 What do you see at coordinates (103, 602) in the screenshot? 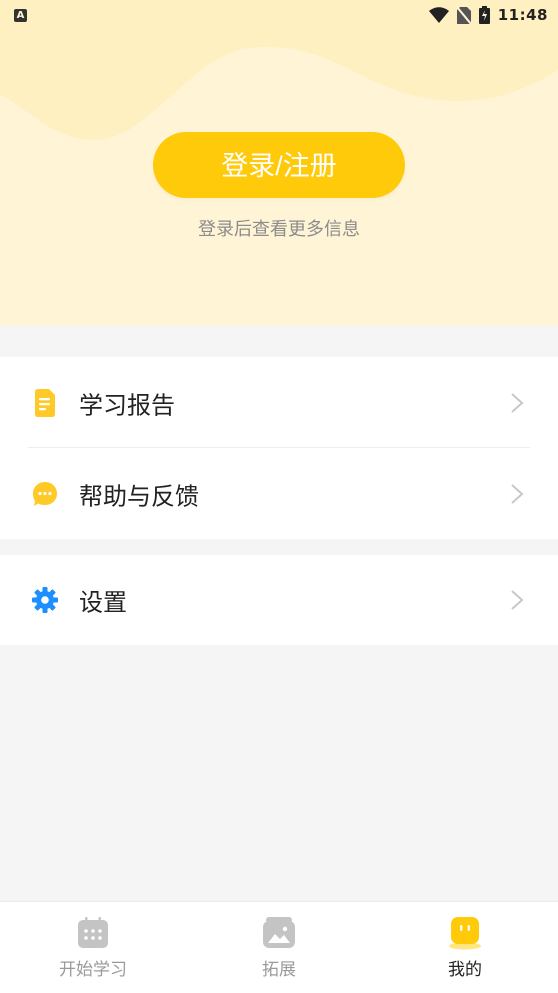
I see `menu-item-label: 设置` at bounding box center [103, 602].